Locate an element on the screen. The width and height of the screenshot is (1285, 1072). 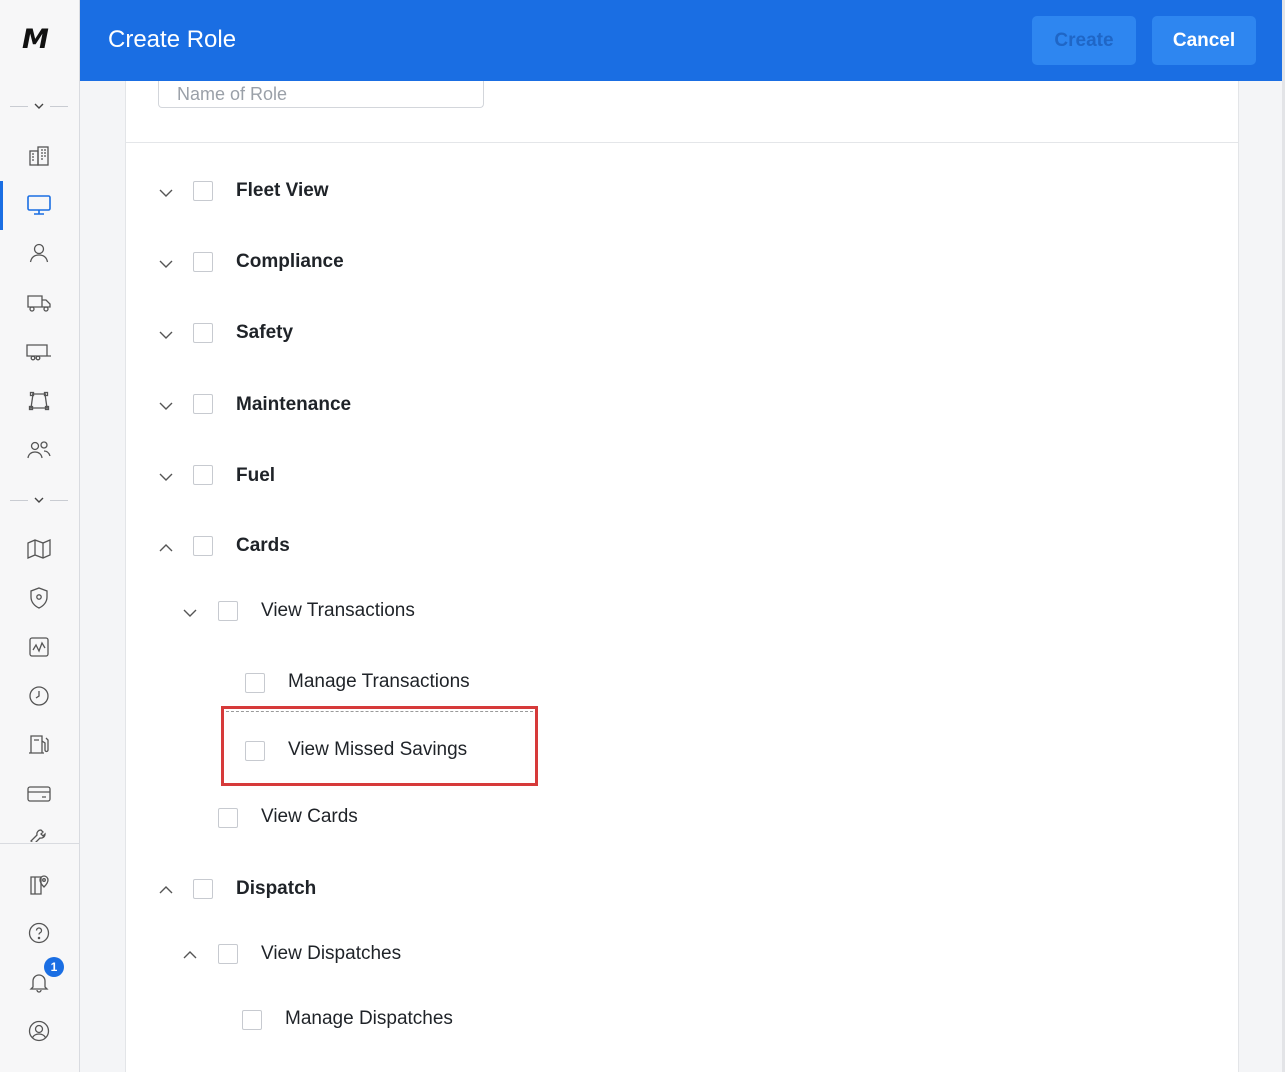
checkbox-fuel is located at coordinates (203, 475).